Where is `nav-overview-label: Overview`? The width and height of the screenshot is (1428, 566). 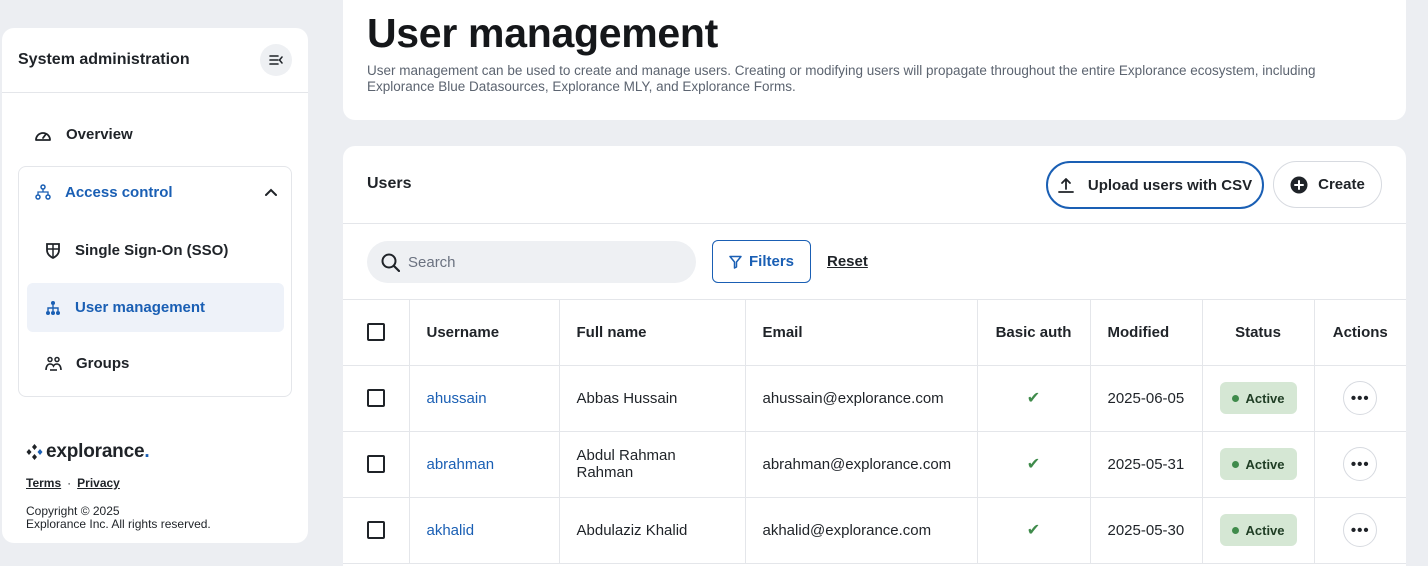 nav-overview-label: Overview is located at coordinates (99, 134).